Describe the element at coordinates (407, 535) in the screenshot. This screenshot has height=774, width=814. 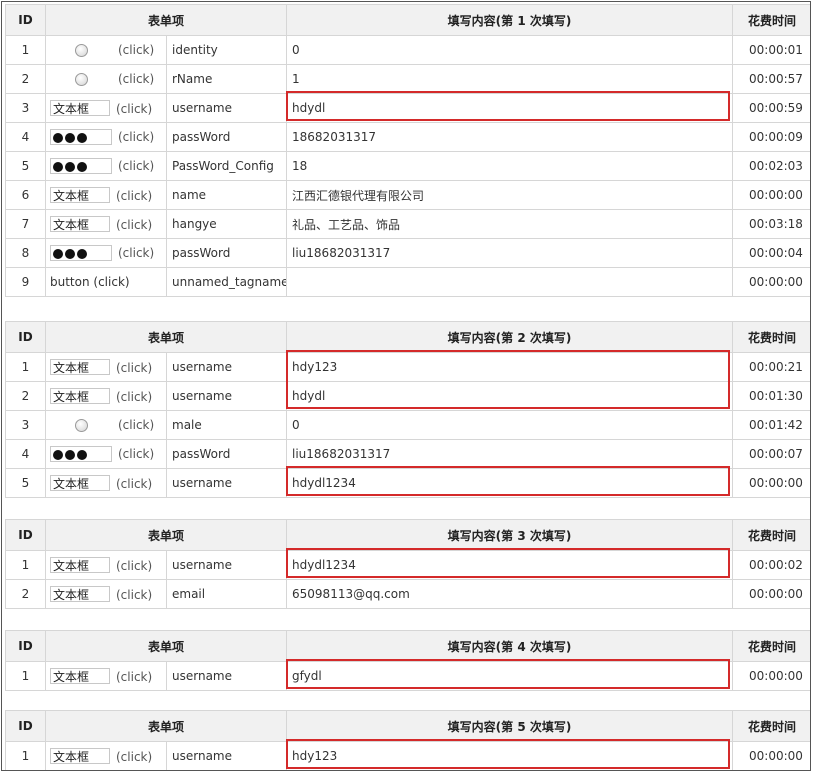
I see `table-header-row: ID 表单项 填写内容(第 3 次填写) 花费时间` at that location.